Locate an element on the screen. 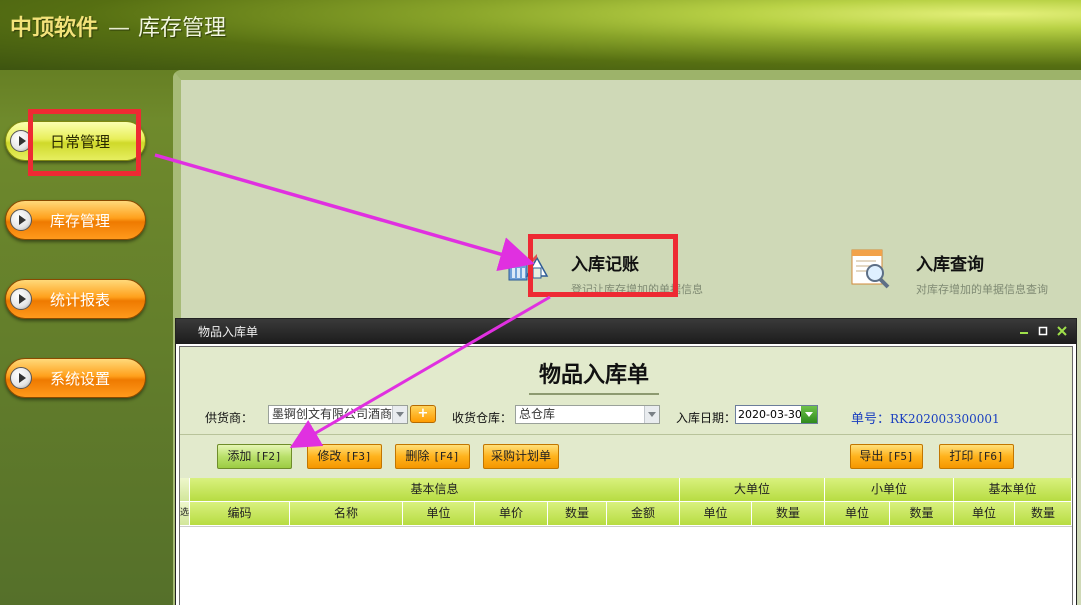  delete-button-label: 删除 is located at coordinates (417, 456).